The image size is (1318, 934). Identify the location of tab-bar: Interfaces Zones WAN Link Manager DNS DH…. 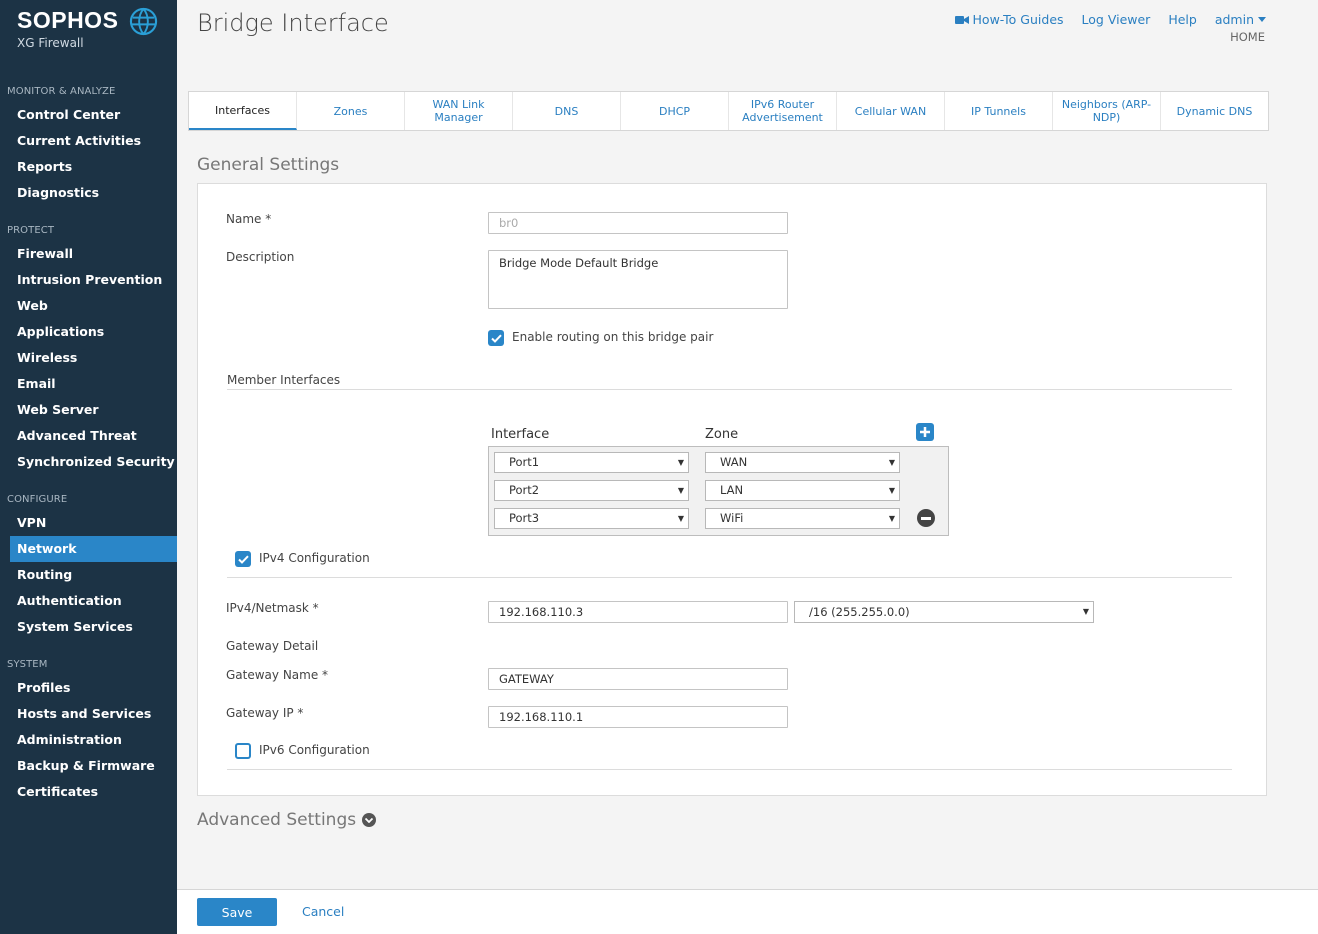
(728, 111).